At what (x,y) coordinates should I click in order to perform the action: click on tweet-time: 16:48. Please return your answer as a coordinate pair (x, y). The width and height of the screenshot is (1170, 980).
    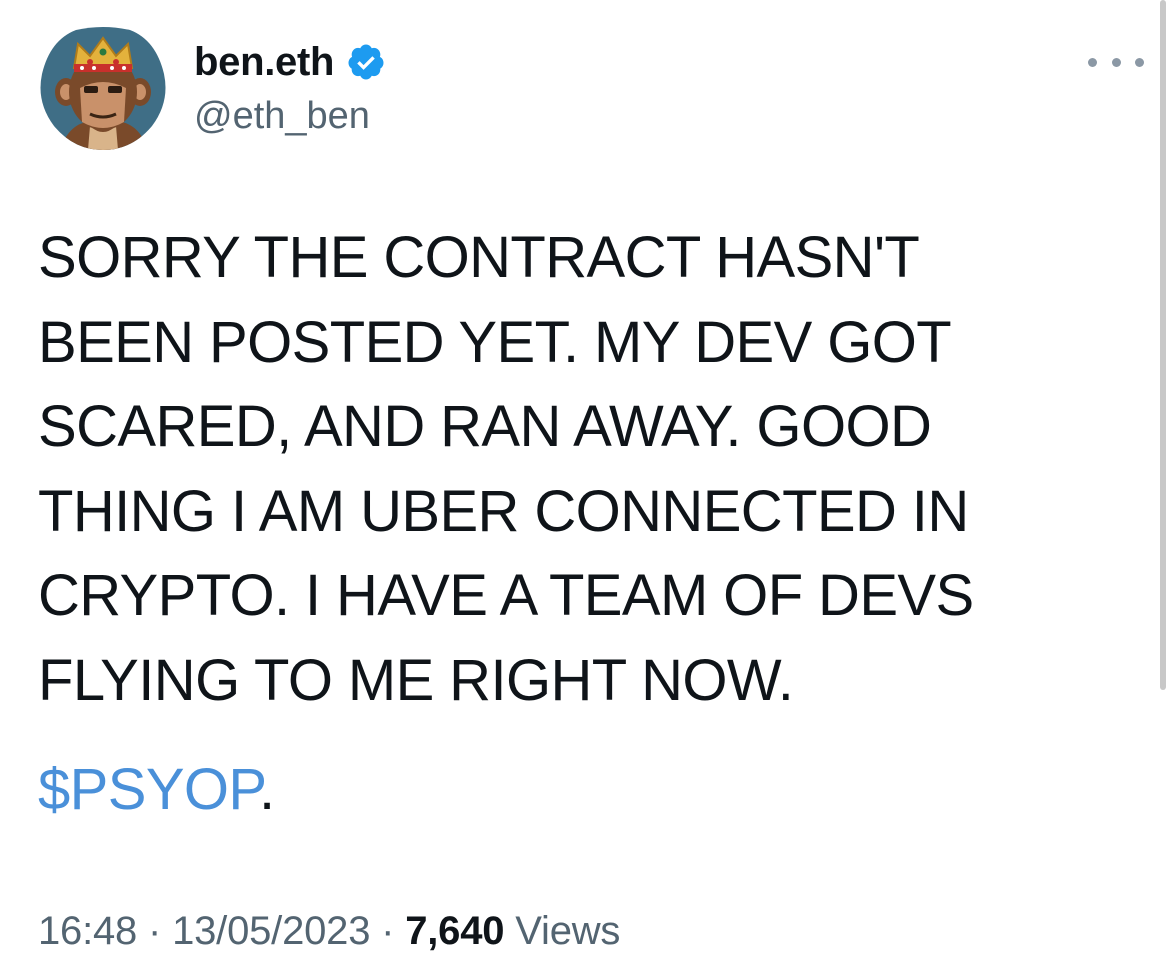
    Looking at the image, I should click on (87, 931).